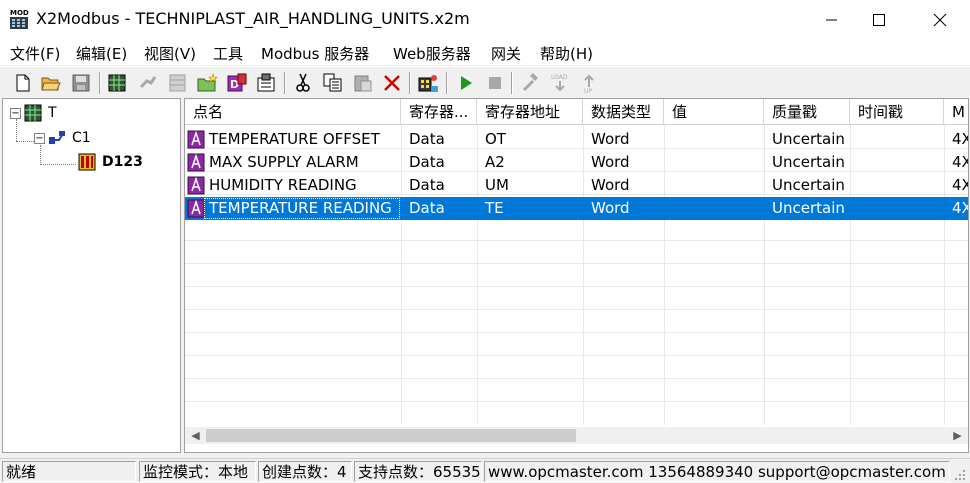 The width and height of the screenshot is (970, 483). Describe the element at coordinates (560, 83) in the screenshot. I see `load-button: LOAD` at that location.